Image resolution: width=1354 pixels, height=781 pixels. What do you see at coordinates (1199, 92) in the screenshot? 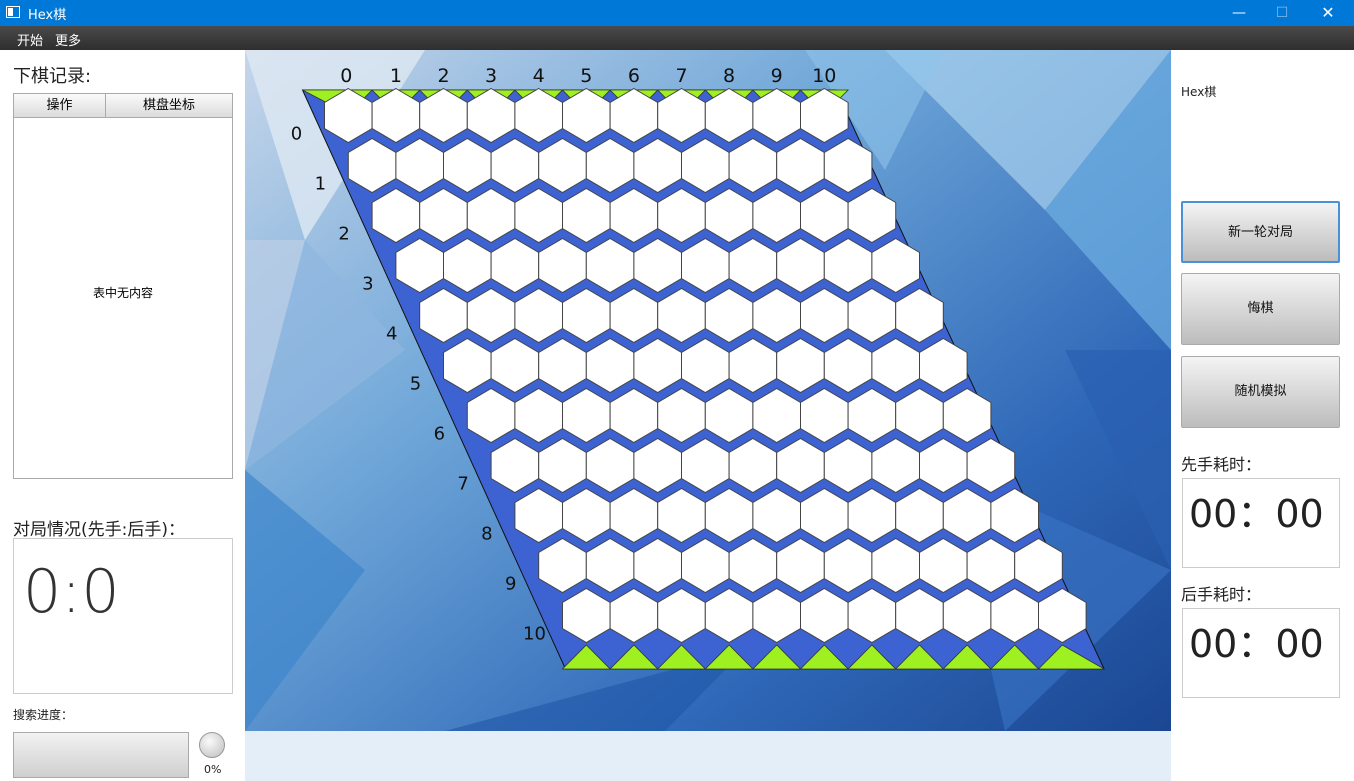
I see `app-heading: Hex棋` at bounding box center [1199, 92].